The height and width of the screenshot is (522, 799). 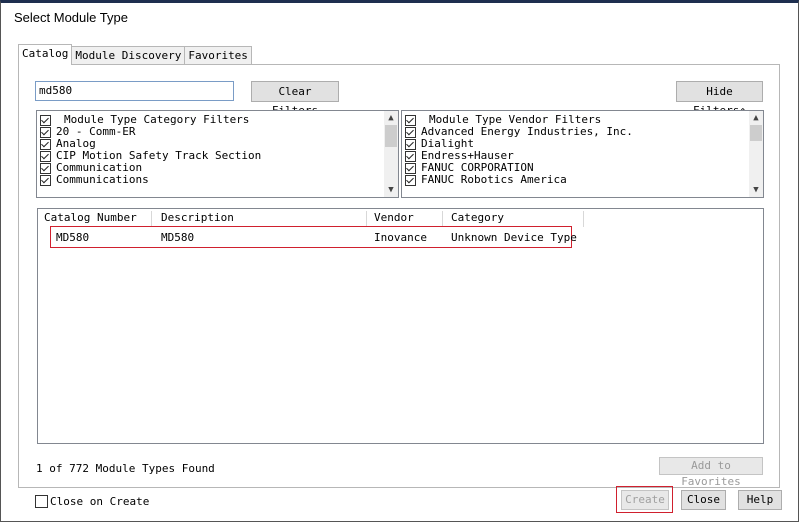 I want to click on tab-favorites: Favorites, so click(x=218, y=55).